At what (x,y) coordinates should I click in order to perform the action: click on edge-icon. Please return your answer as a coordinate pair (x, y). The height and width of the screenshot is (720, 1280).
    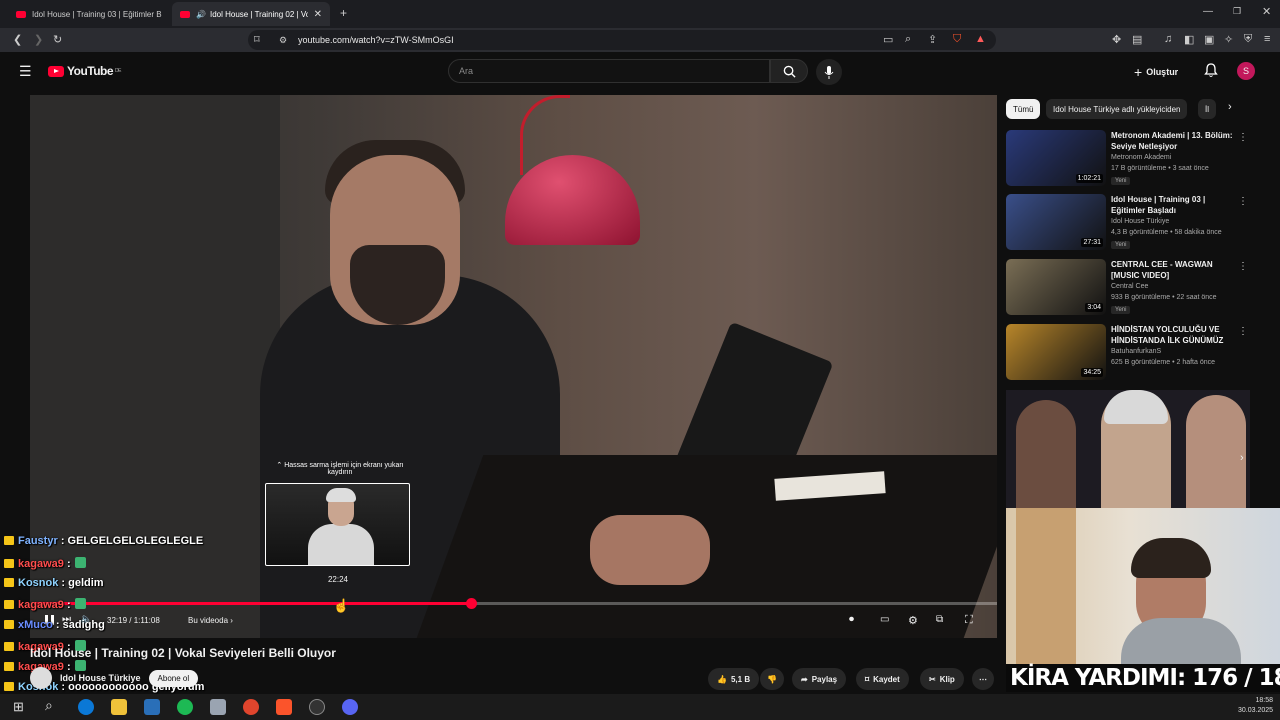
    Looking at the image, I should click on (86, 707).